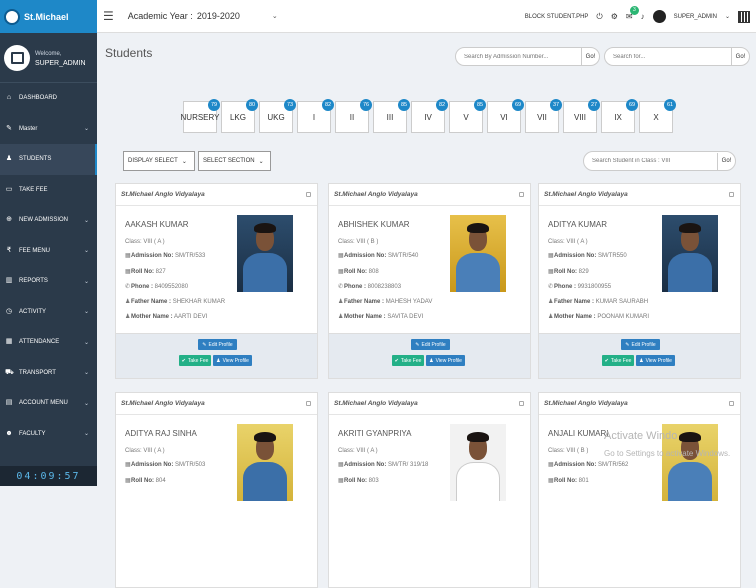  Describe the element at coordinates (378, 256) in the screenshot. I see `admission-row: ▦Admission No: SM/TR/540` at that location.